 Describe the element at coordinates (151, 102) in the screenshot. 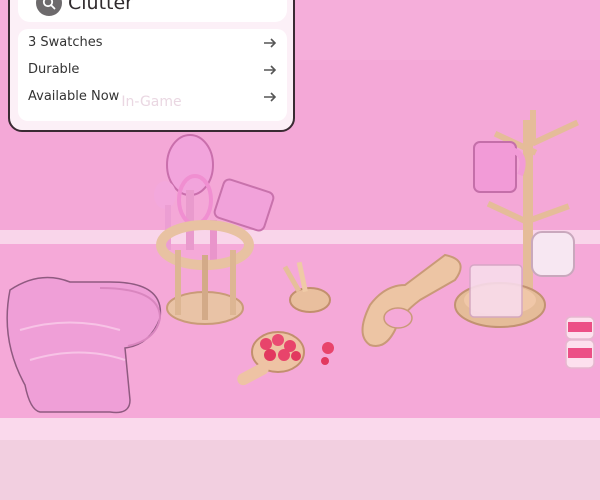

I see `in-game-watermark: In-Game` at that location.